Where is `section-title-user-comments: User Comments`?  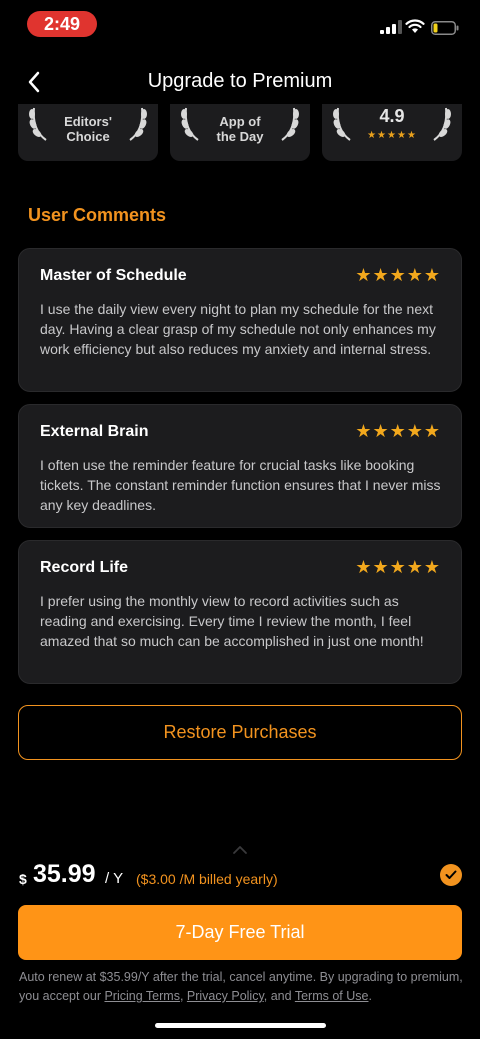
section-title-user-comments: User Comments is located at coordinates (97, 215).